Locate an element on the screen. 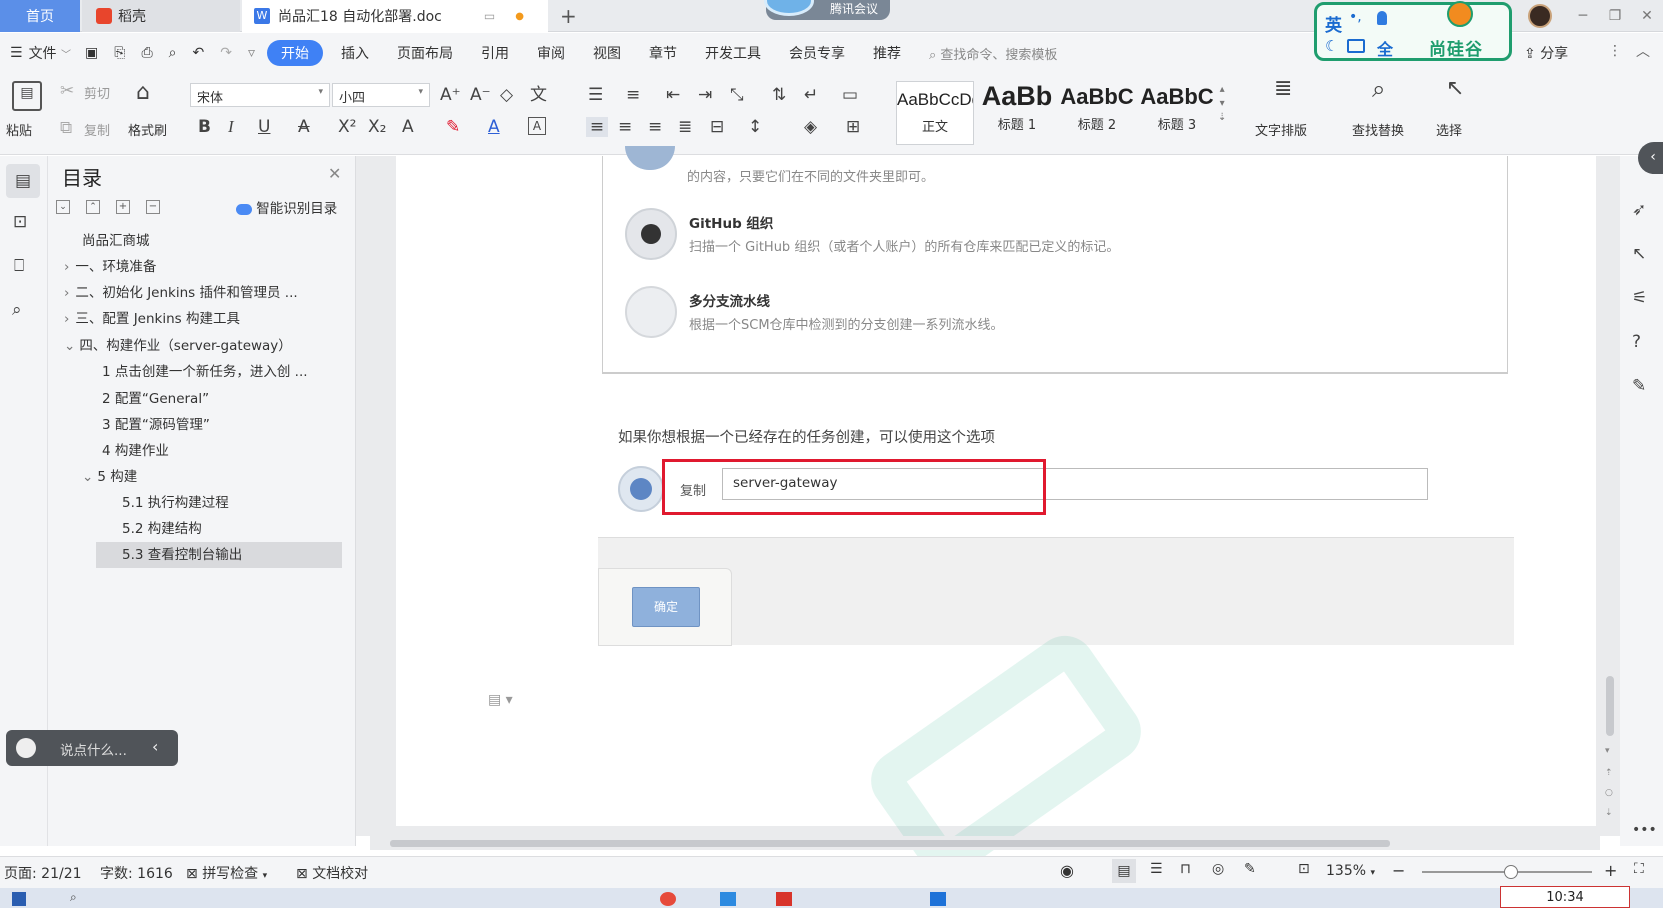  print-icon: ⎙ is located at coordinates (146, 53).